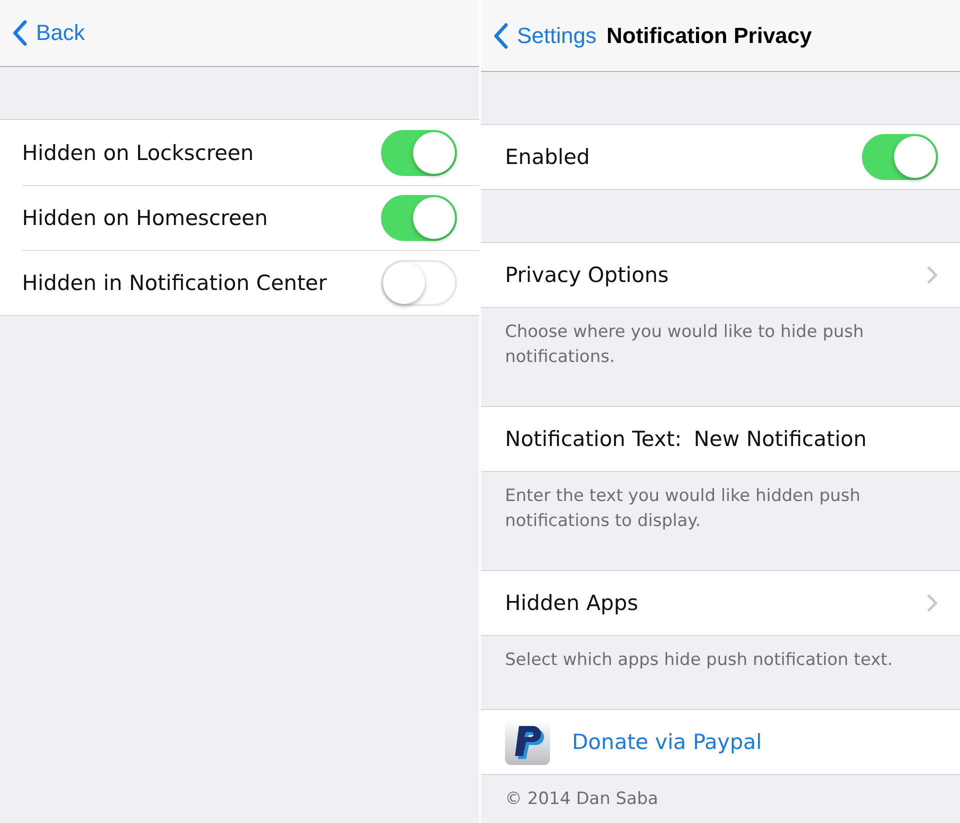  What do you see at coordinates (699, 660) in the screenshot?
I see `footer-text: Select which apps hide push notification text.` at bounding box center [699, 660].